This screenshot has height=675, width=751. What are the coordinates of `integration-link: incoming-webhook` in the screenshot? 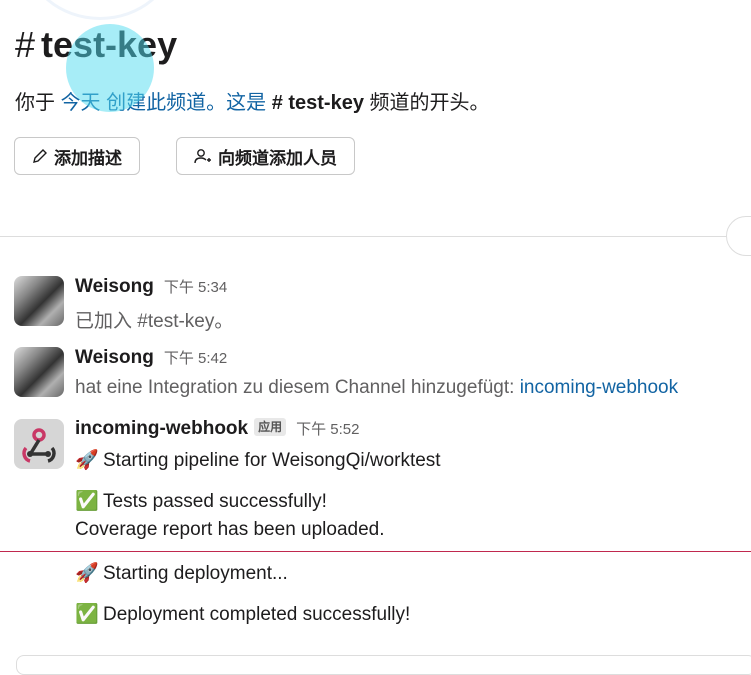 It's located at (599, 387).